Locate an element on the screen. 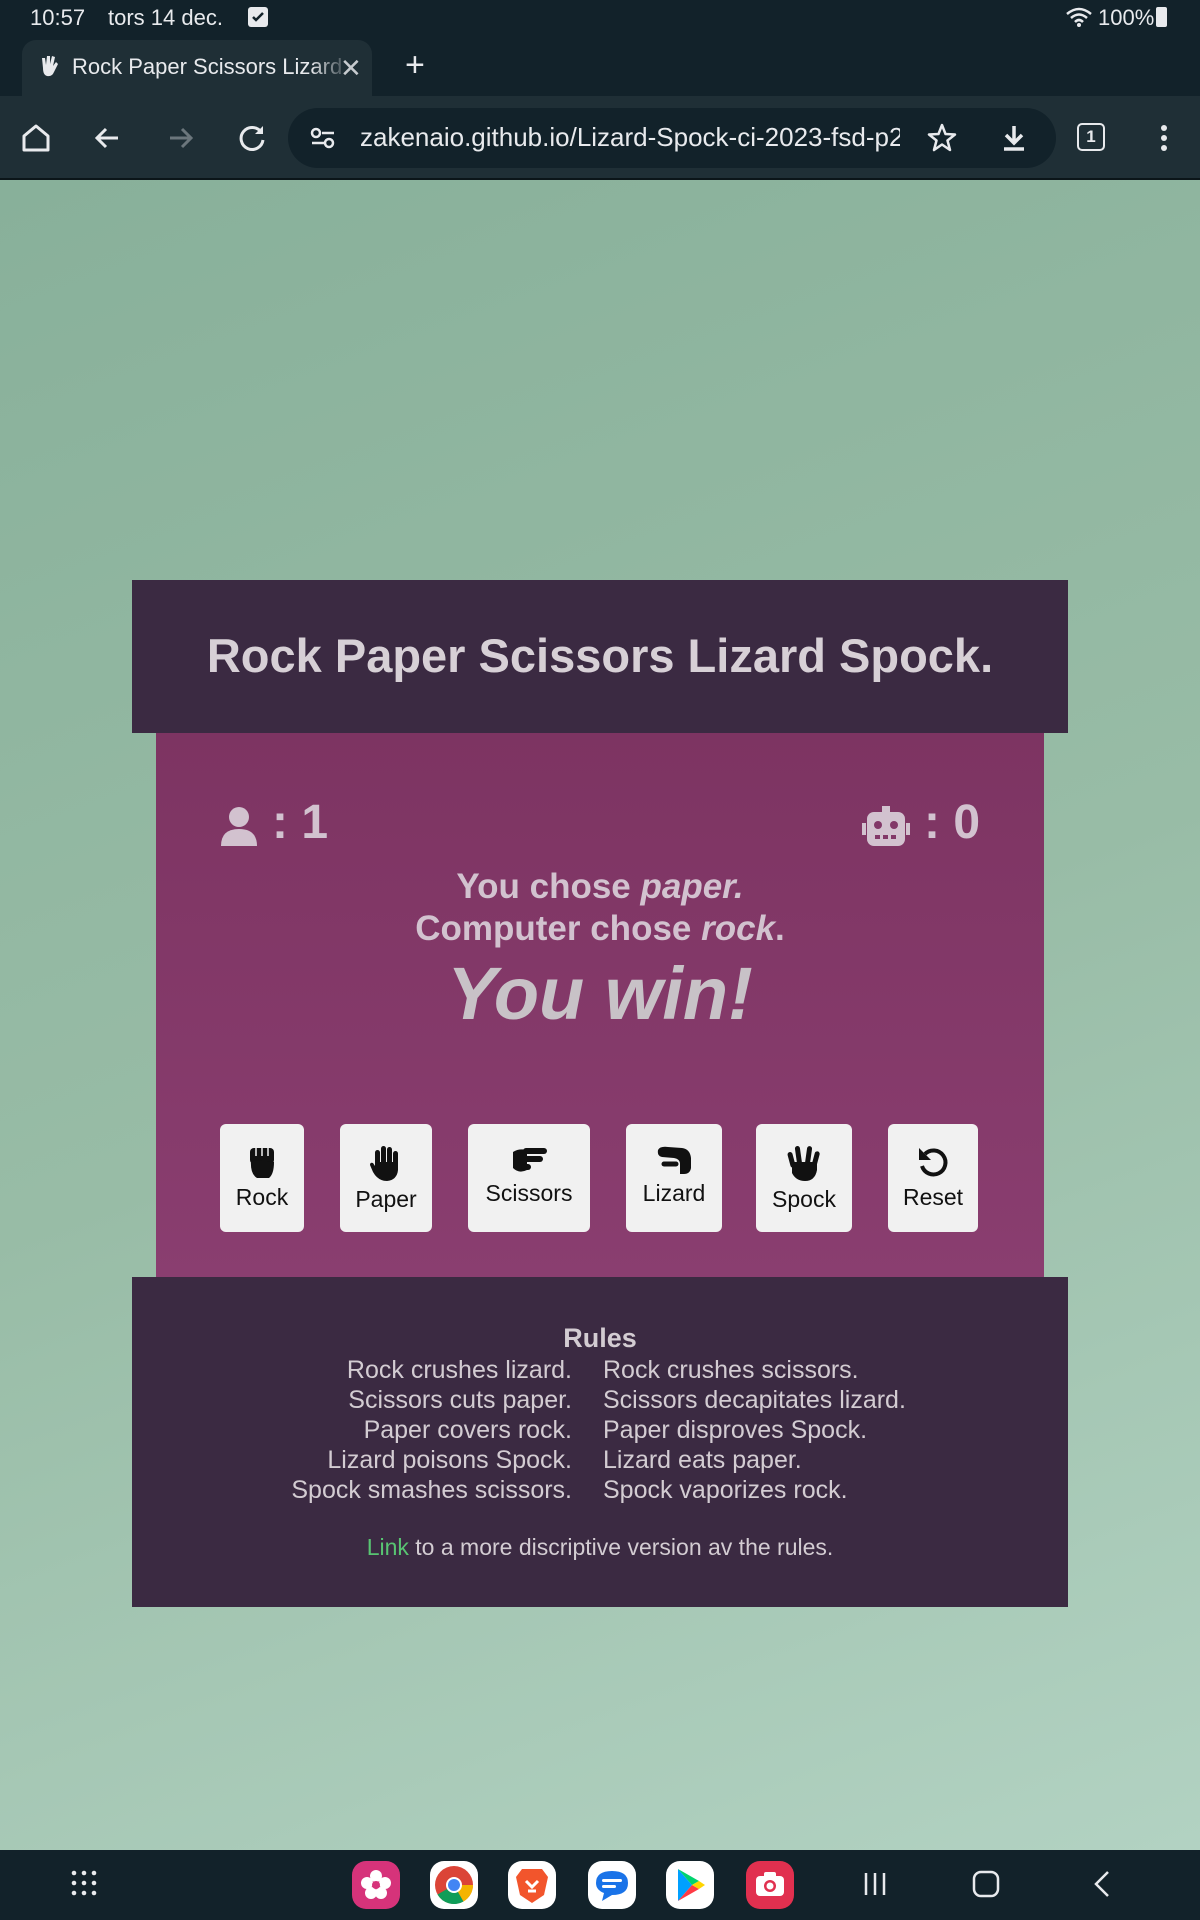  browser-tab: Rock Paper Scissors Lizard Spock ✕ is located at coordinates (197, 68).